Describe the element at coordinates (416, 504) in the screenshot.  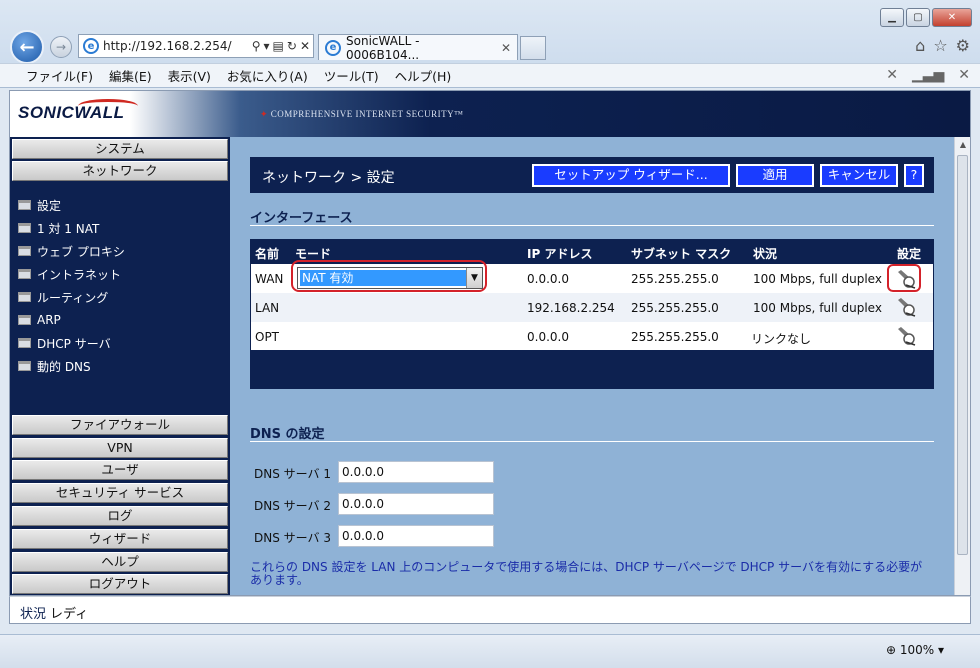
I see `dns-server-2-input: 0.0.0.0` at that location.